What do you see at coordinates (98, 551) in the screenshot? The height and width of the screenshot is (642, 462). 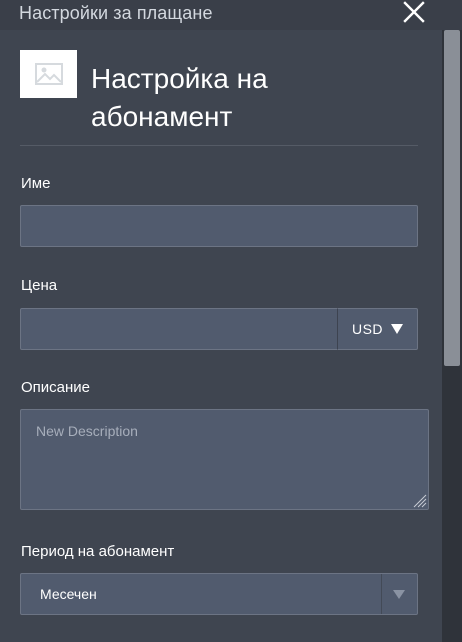 I see `period-label: Период на абонамент` at bounding box center [98, 551].